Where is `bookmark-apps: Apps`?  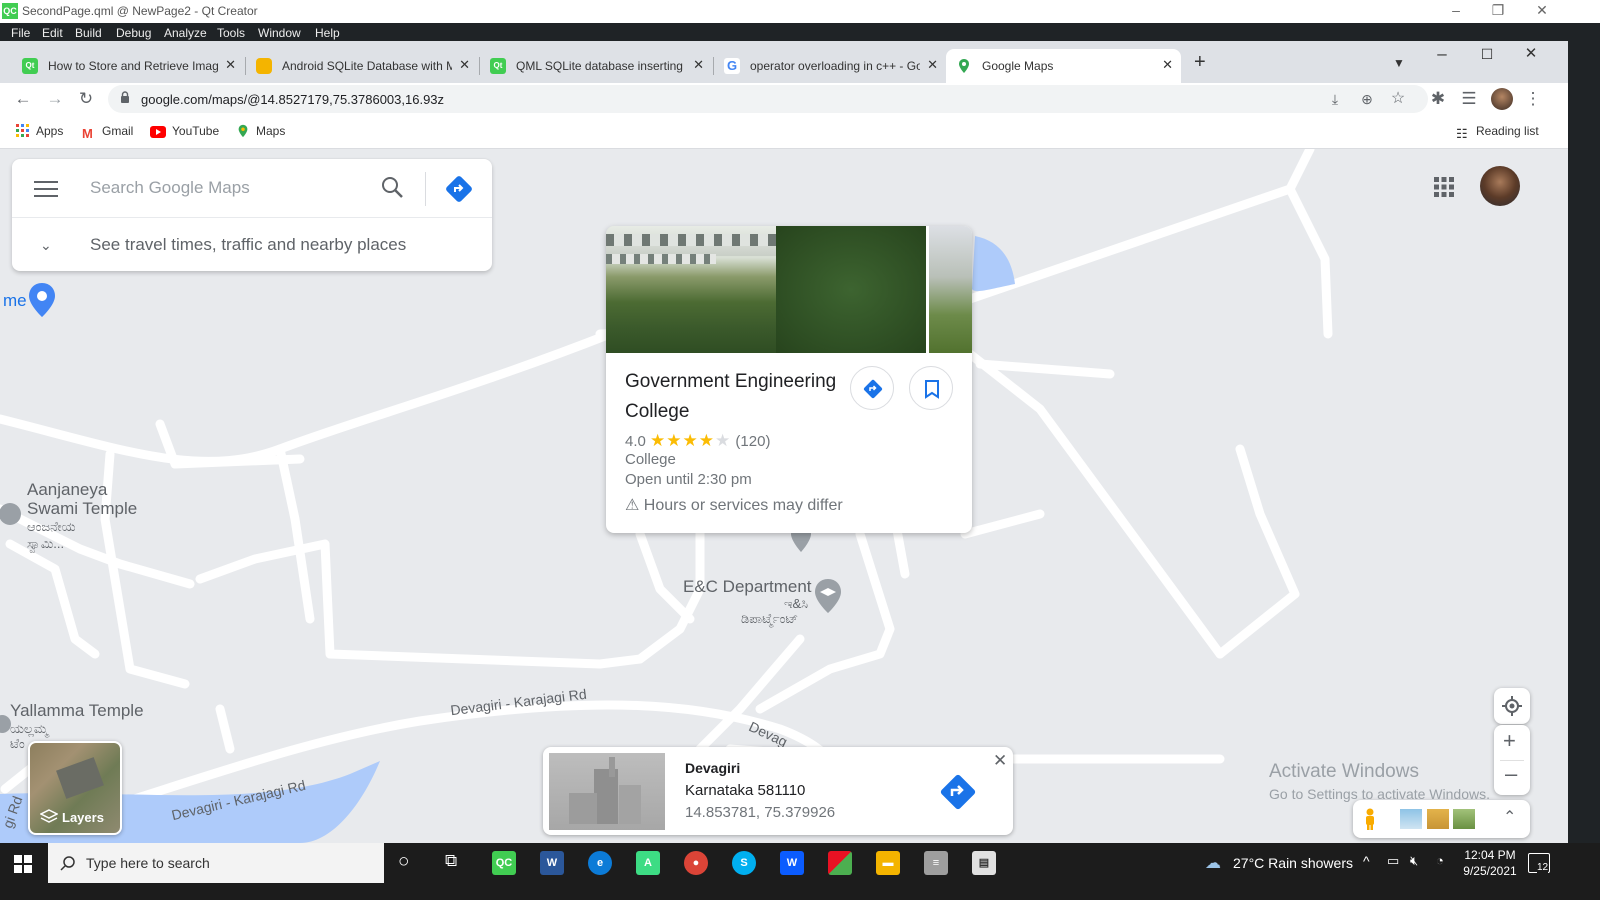 bookmark-apps: Apps is located at coordinates (39, 131).